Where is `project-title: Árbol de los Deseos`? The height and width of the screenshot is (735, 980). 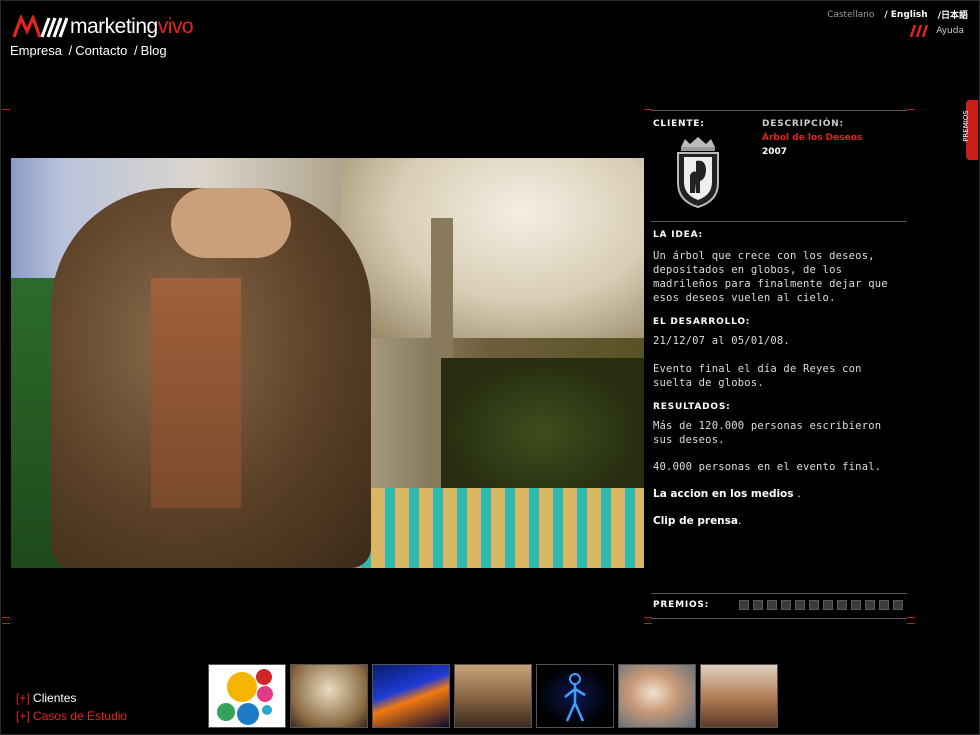 project-title: Árbol de los Deseos is located at coordinates (812, 138).